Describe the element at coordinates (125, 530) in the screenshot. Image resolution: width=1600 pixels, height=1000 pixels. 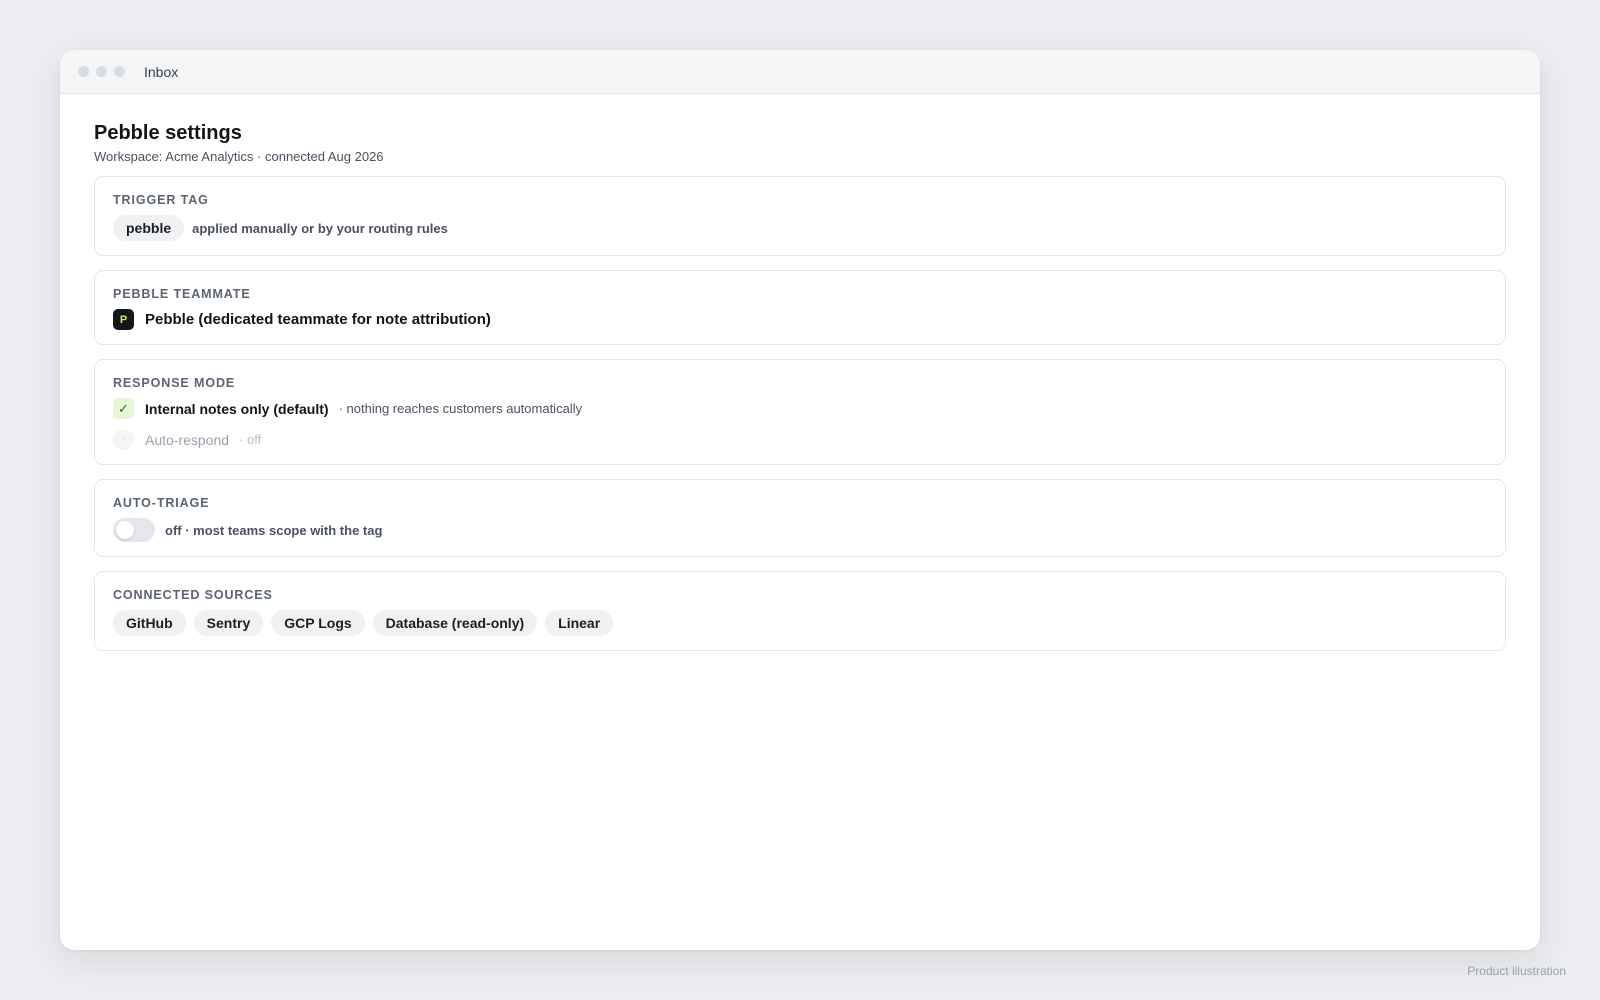
I see `toggle-knob` at that location.